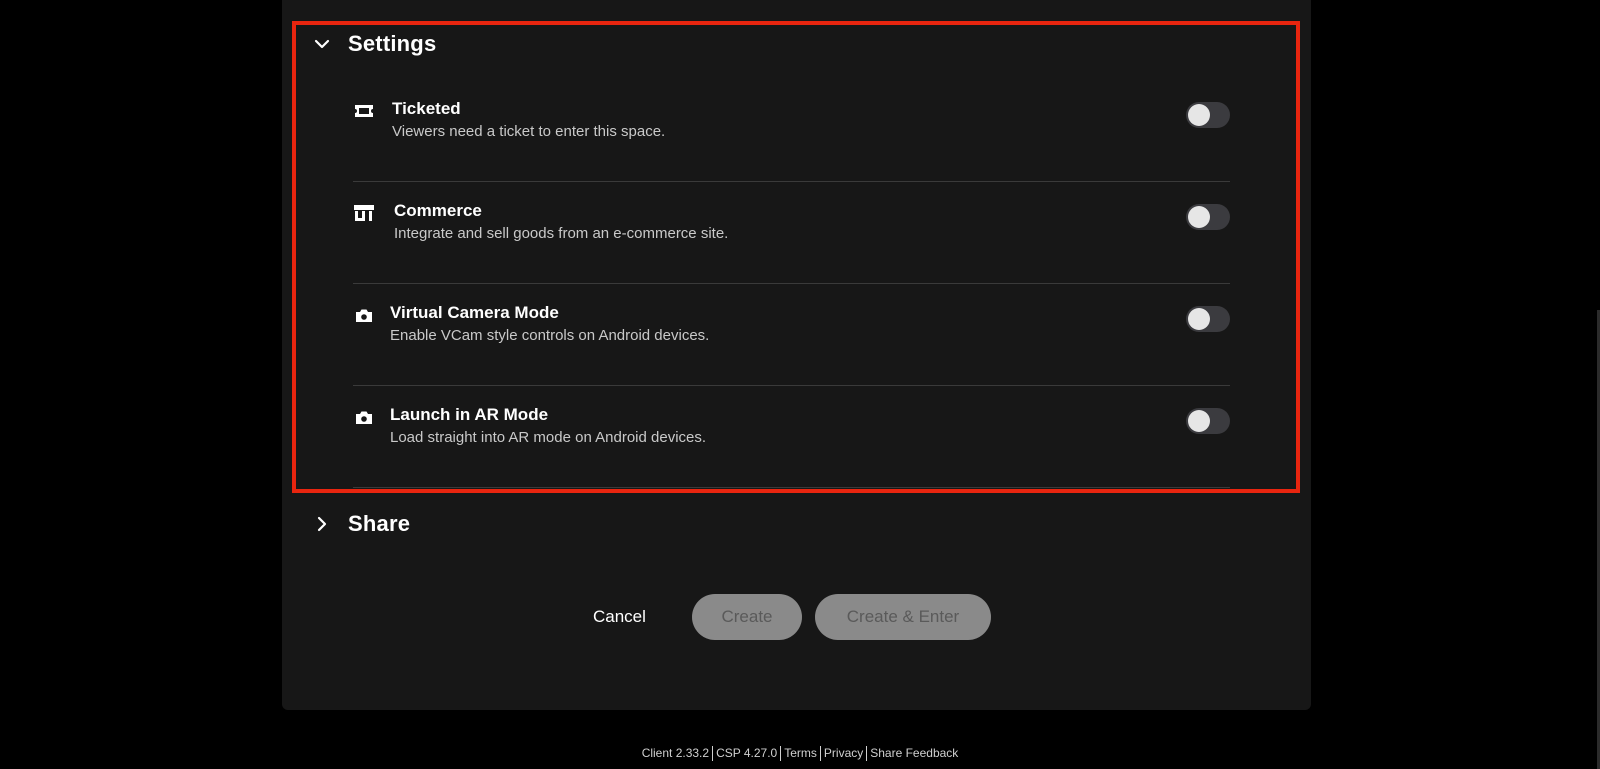  What do you see at coordinates (474, 312) in the screenshot?
I see `setting-label: Virtual Camera Mode` at bounding box center [474, 312].